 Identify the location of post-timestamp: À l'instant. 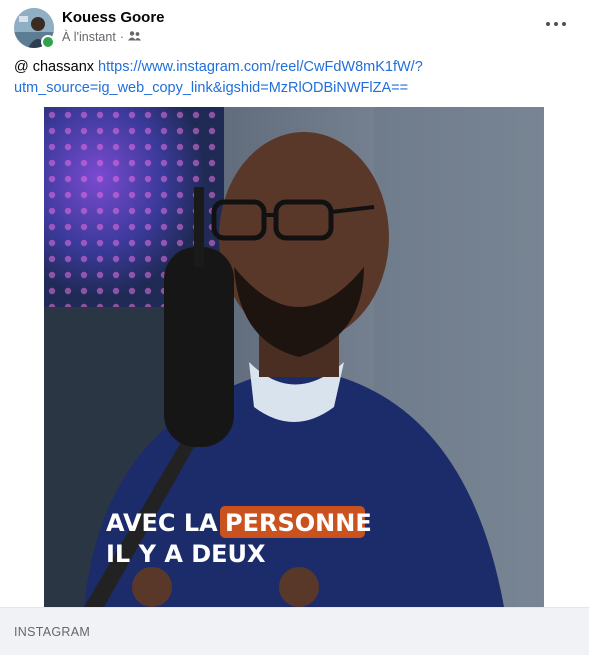
(89, 37).